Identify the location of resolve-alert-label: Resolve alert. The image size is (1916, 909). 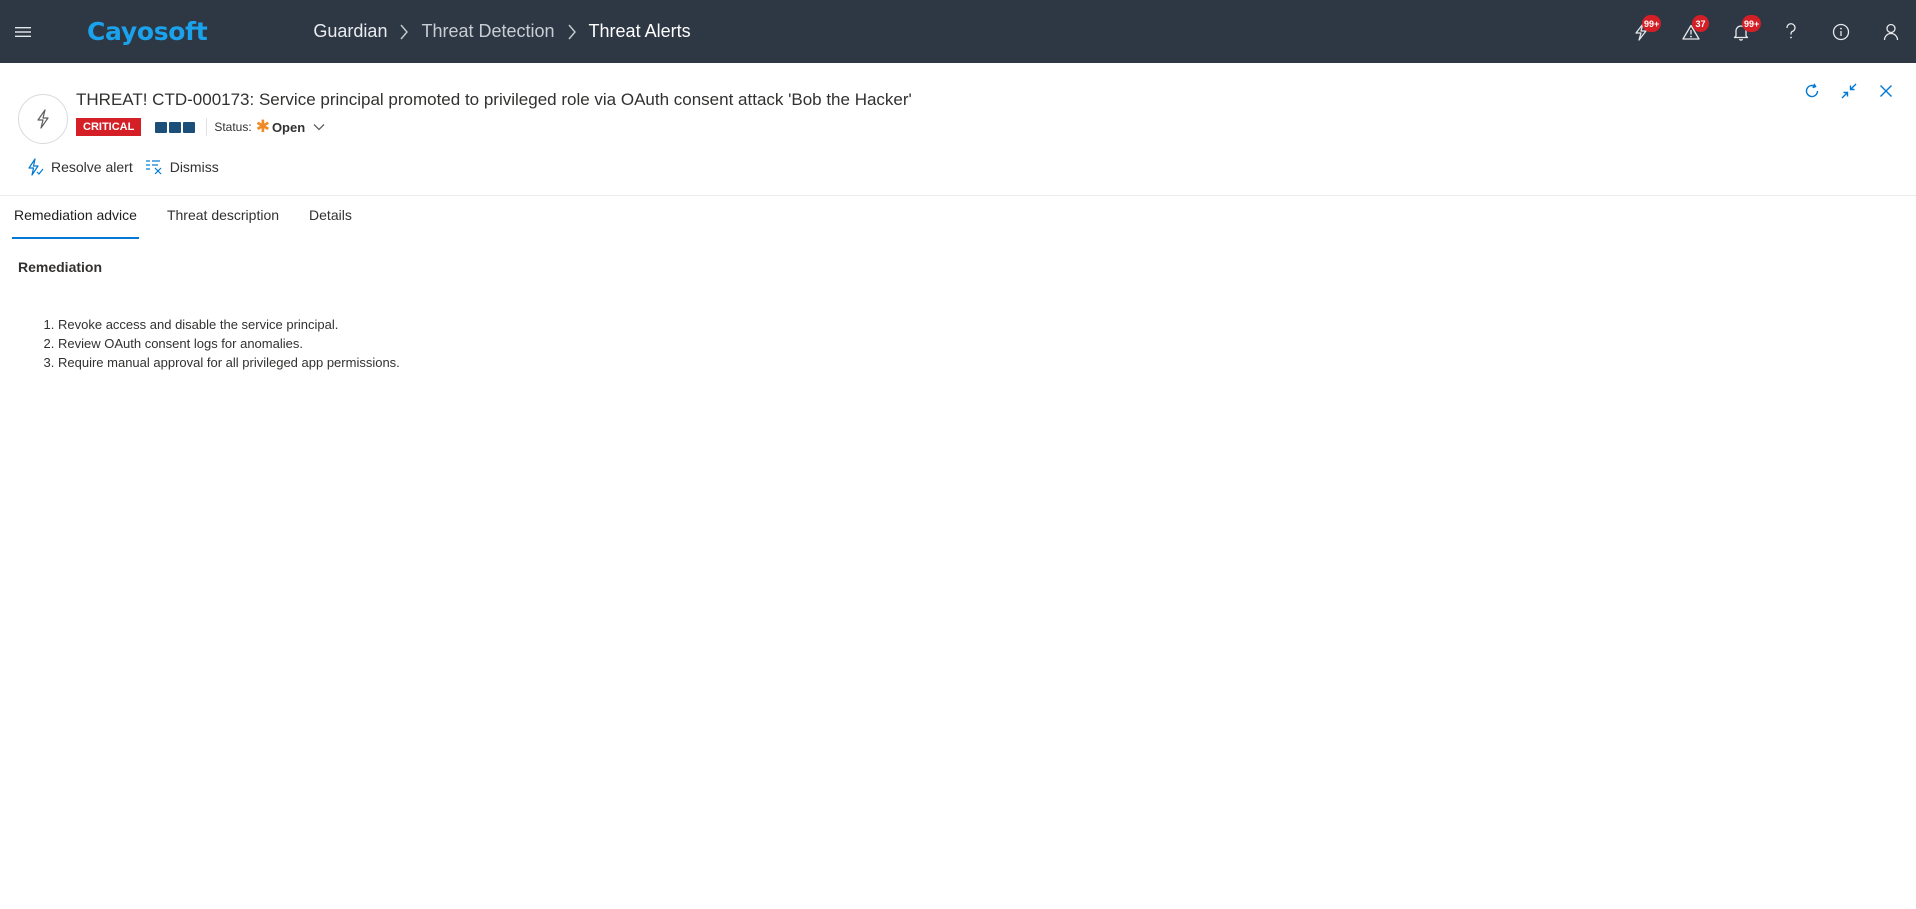
(92, 167).